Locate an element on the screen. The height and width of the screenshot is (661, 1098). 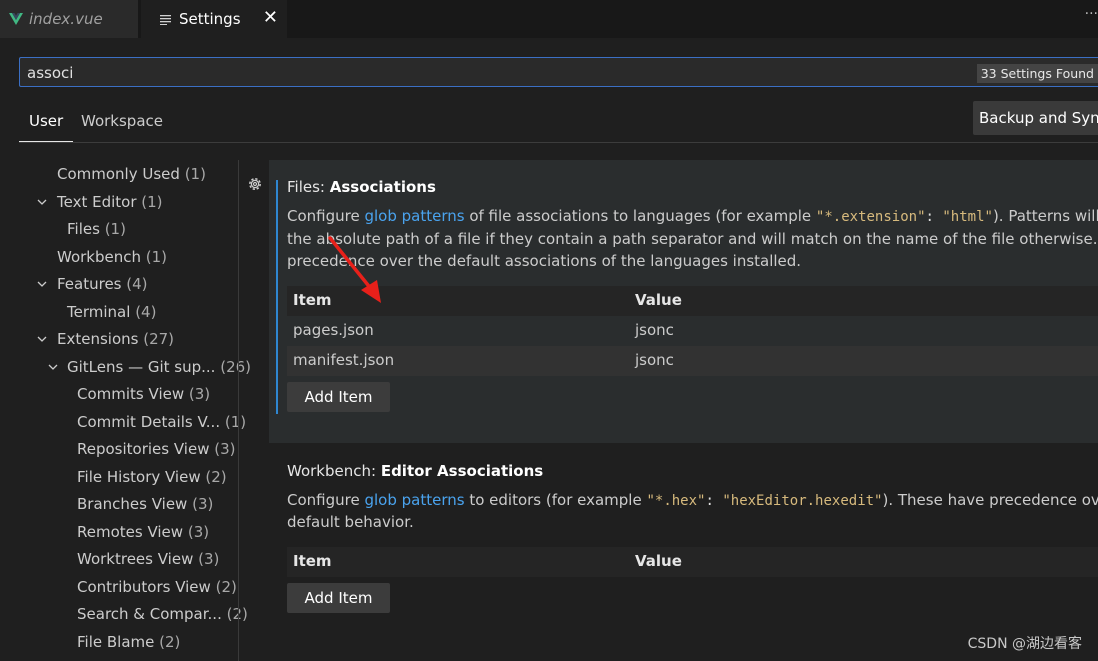
row-item: pages.json is located at coordinates (333, 330).